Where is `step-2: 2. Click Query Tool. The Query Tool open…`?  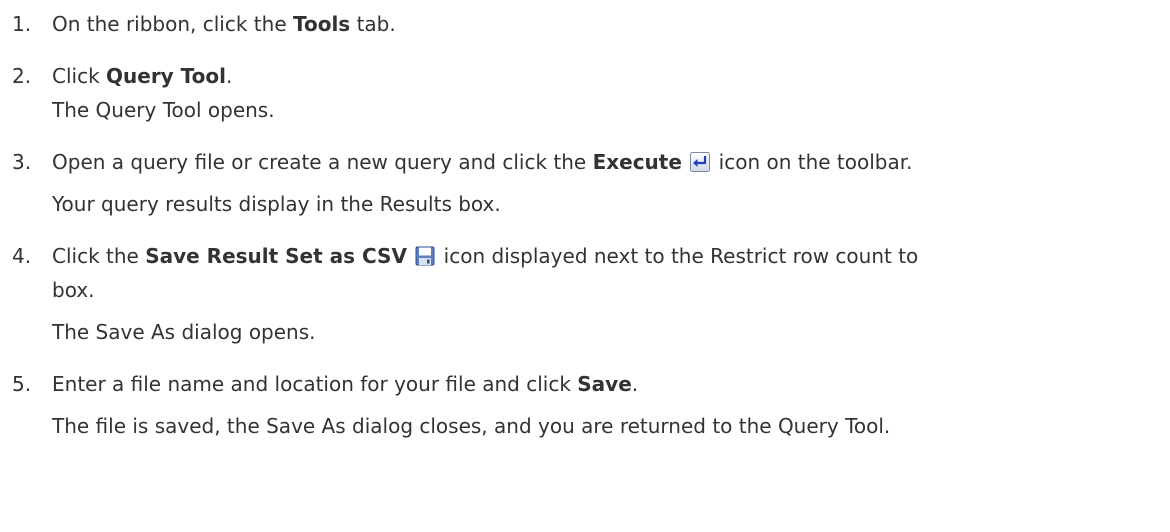 step-2: 2. Click Query Tool. The Query Tool open… is located at coordinates (587, 93).